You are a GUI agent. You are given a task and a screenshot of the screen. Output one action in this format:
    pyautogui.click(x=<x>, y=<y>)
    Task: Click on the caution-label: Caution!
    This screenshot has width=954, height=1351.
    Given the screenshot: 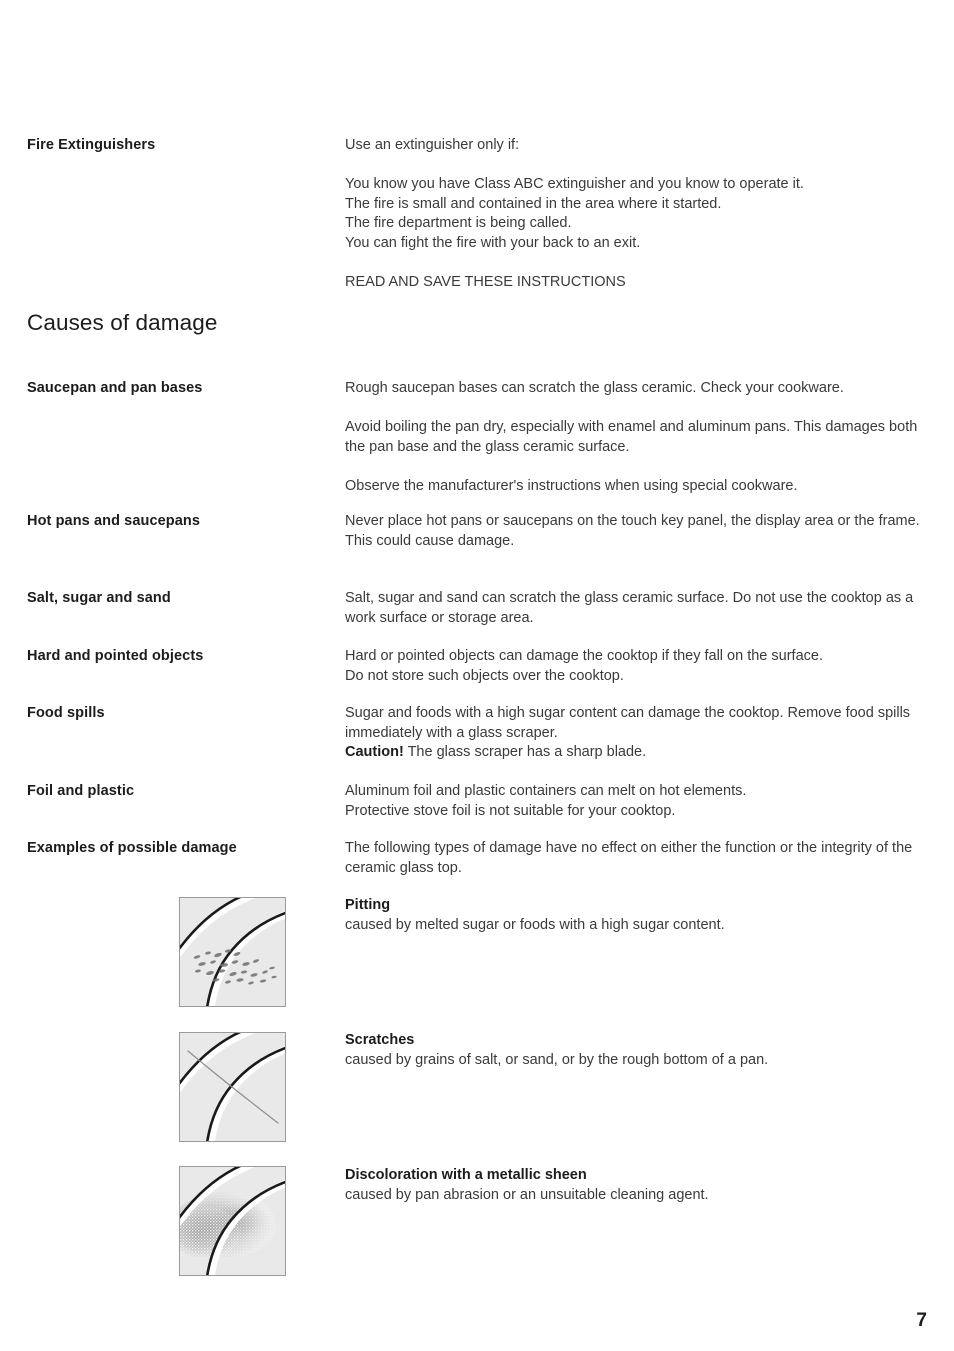 What is the action you would take?
    pyautogui.click(x=374, y=752)
    